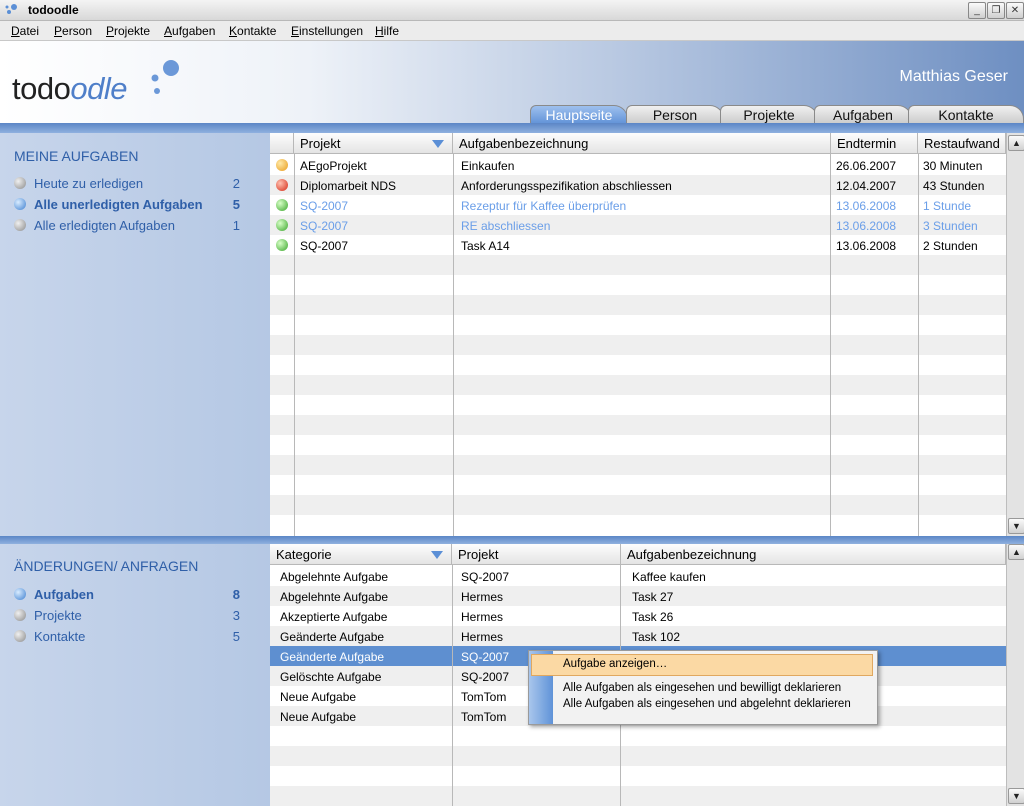  Describe the element at coordinates (669, 577) in the screenshot. I see `cell-task: Kaffee kaufen` at that location.